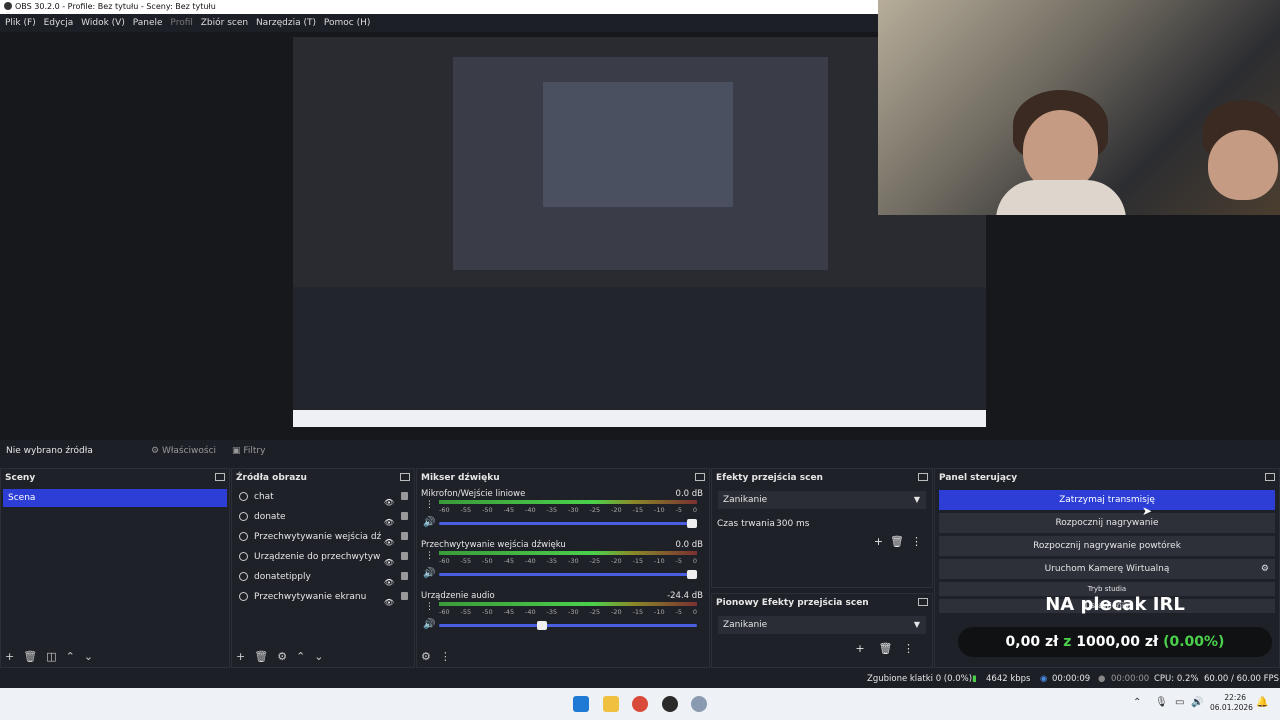  What do you see at coordinates (611, 704) in the screenshot?
I see `file-explorer-icon` at bounding box center [611, 704].